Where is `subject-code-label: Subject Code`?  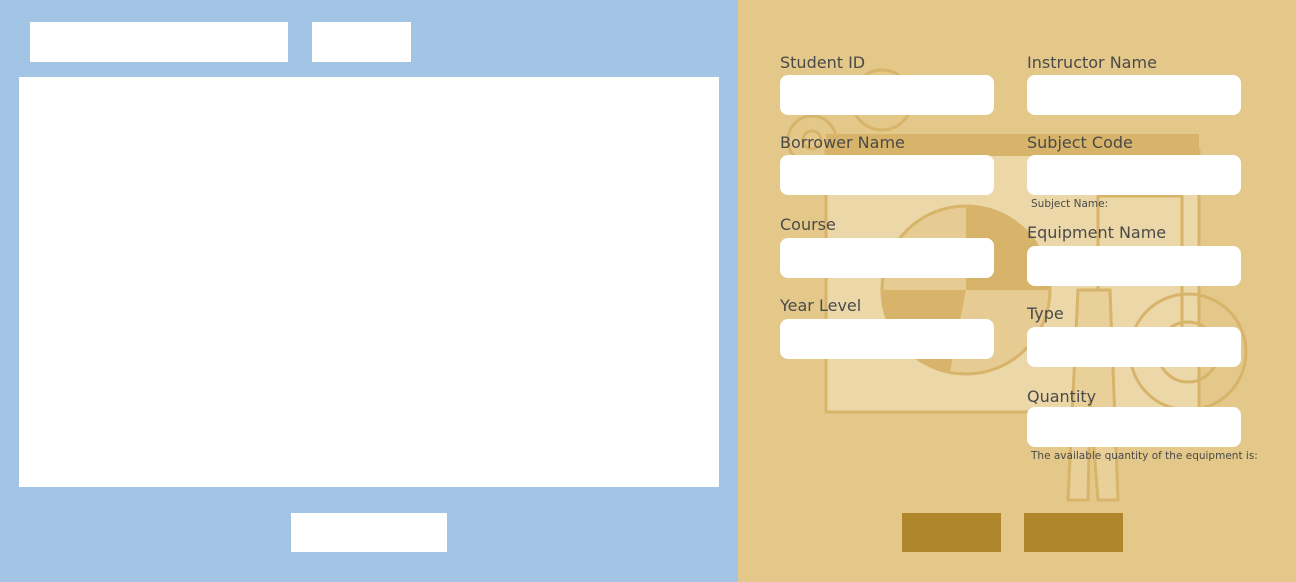
subject-code-label: Subject Code is located at coordinates (1080, 142).